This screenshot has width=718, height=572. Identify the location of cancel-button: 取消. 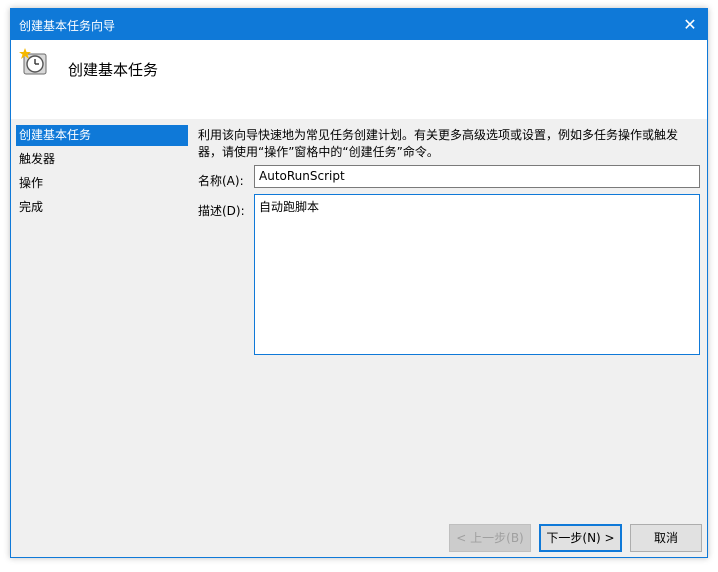
(666, 538).